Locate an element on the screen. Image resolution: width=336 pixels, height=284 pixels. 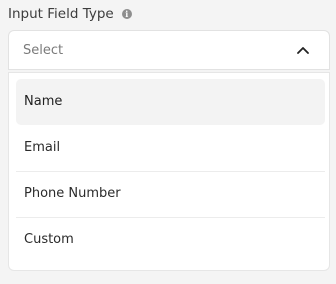
field-label-row: Input Field Type i is located at coordinates (70, 14).